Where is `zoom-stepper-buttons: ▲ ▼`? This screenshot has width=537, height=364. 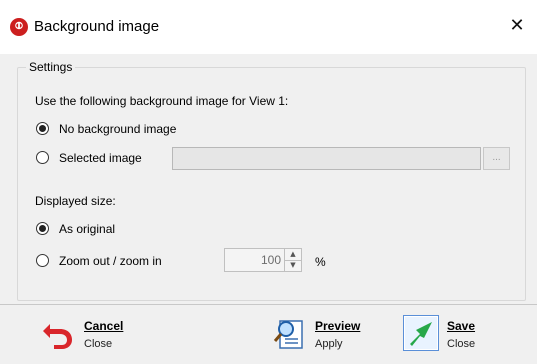 zoom-stepper-buttons: ▲ ▼ is located at coordinates (292, 260).